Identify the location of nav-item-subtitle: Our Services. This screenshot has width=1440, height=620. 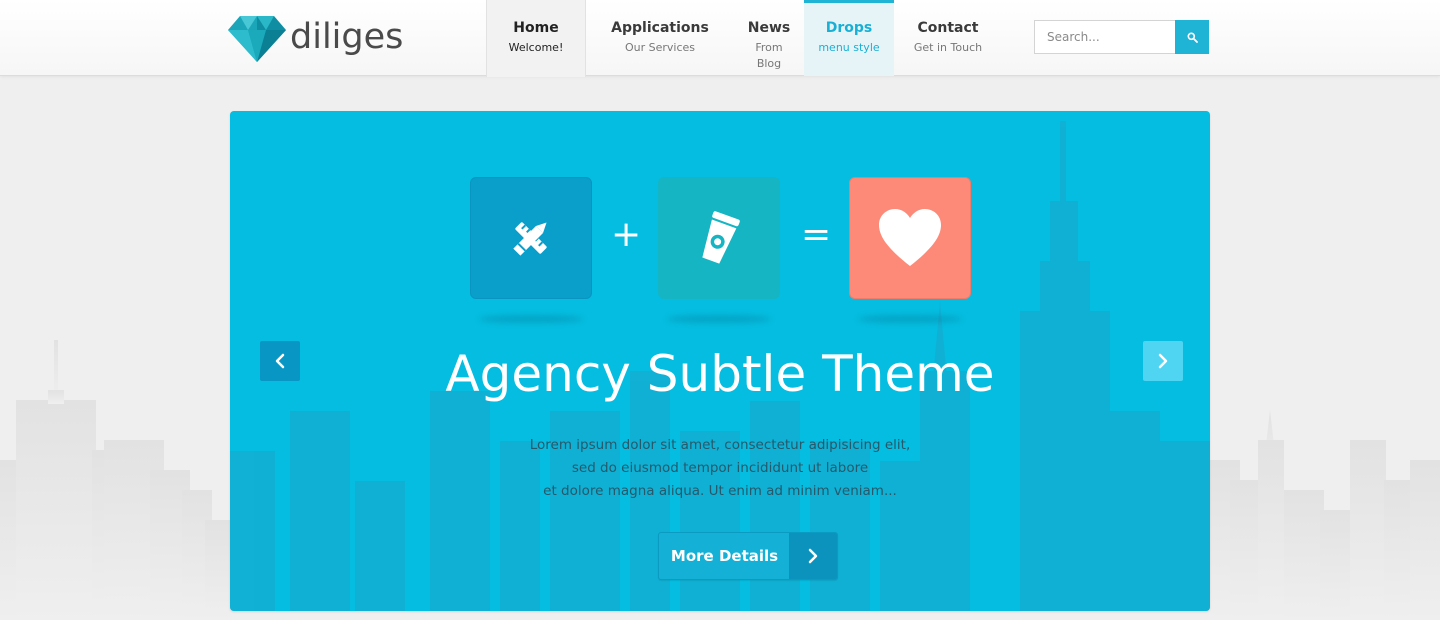
(660, 47).